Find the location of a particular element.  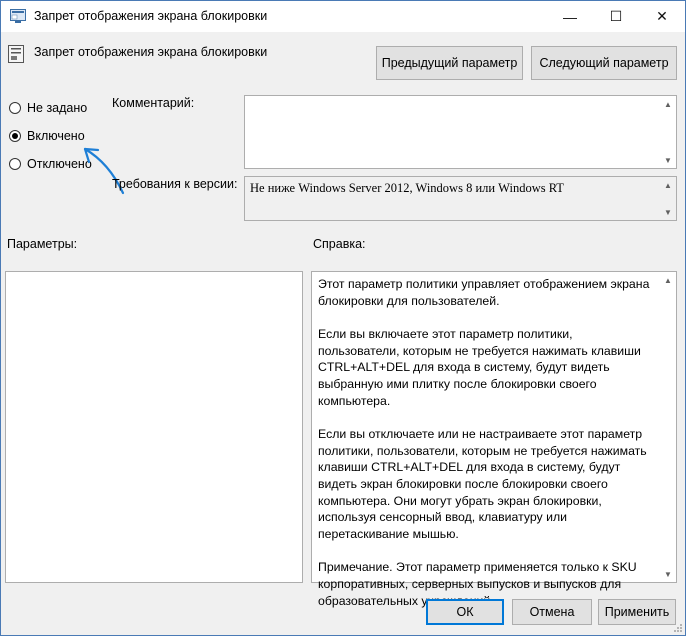

close-button: ✕ is located at coordinates (662, 16).